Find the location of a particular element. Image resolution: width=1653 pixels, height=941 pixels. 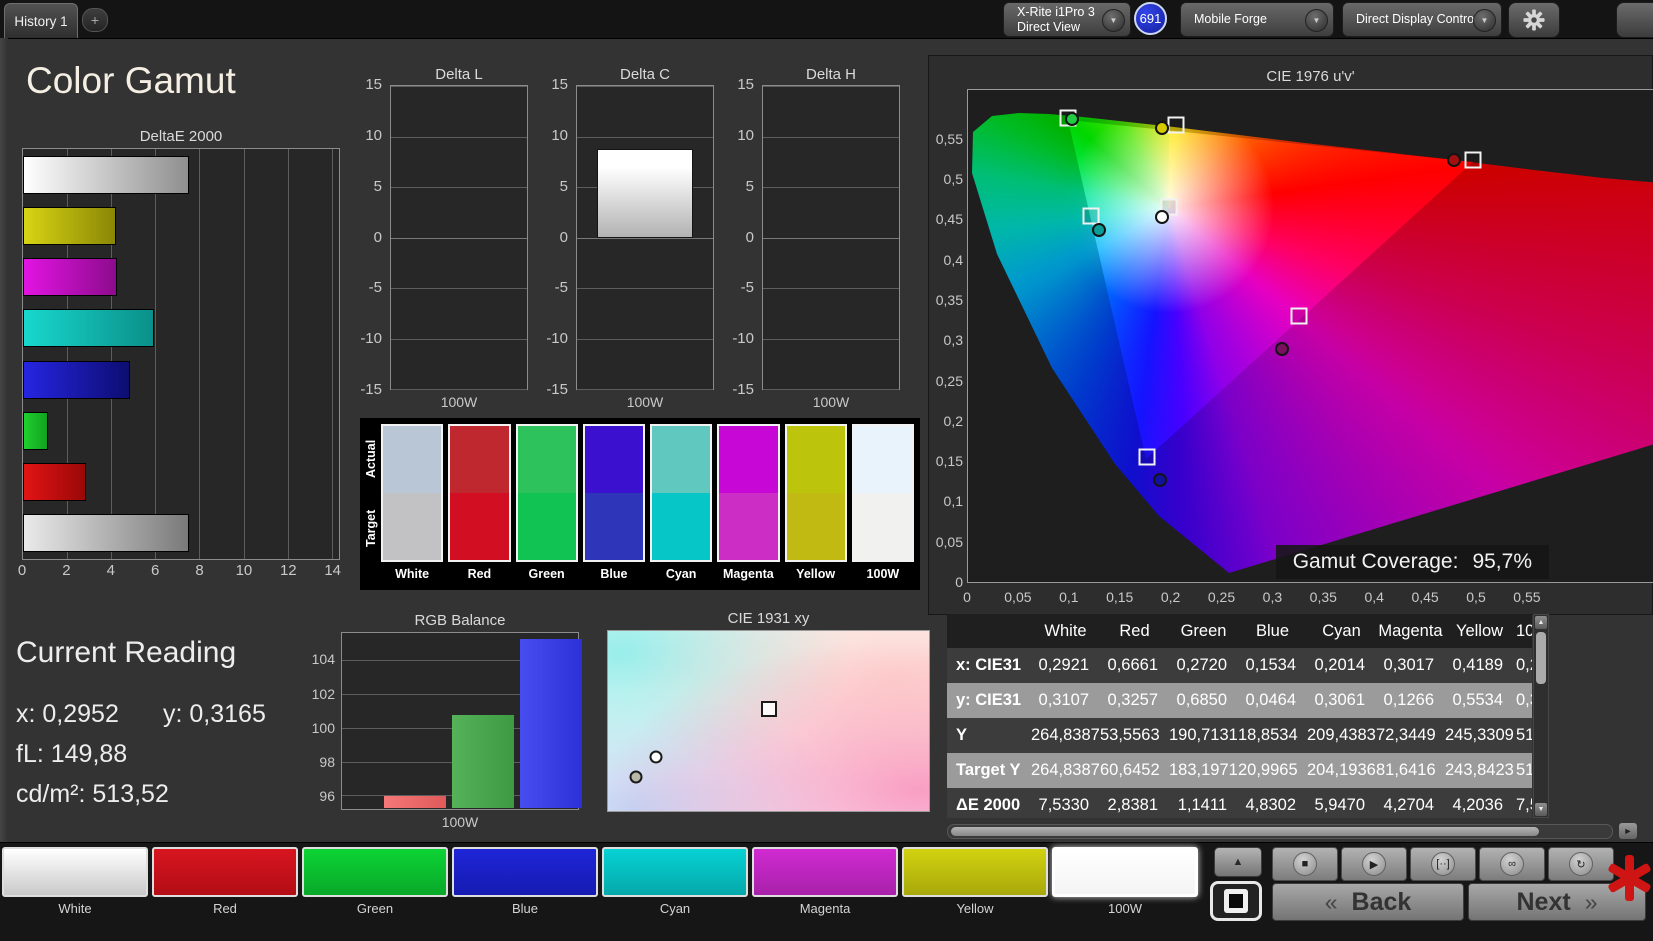

play-button: ▶ is located at coordinates (1374, 864).